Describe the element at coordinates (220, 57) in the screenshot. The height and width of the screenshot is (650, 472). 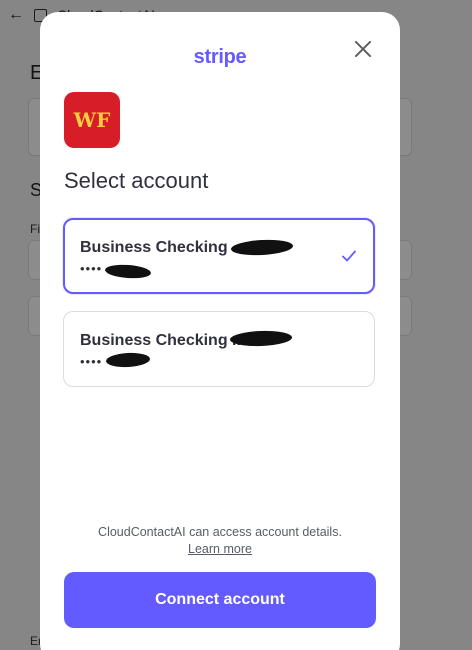
I see `stripe-logo: stripe` at that location.